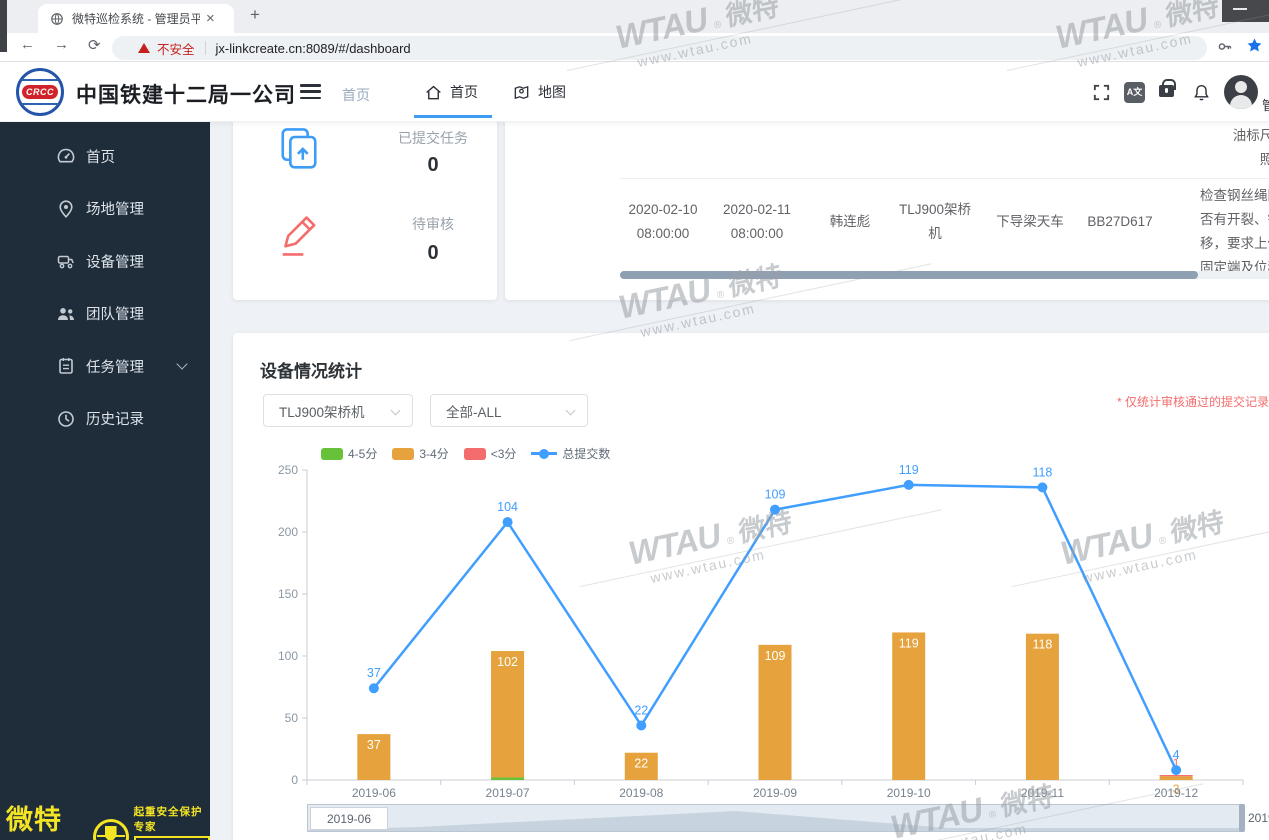 This screenshot has width=1269, height=840. Describe the element at coordinates (788, 818) in the screenshot. I see `datazoom-slider: 2019-06 2019-12` at that location.